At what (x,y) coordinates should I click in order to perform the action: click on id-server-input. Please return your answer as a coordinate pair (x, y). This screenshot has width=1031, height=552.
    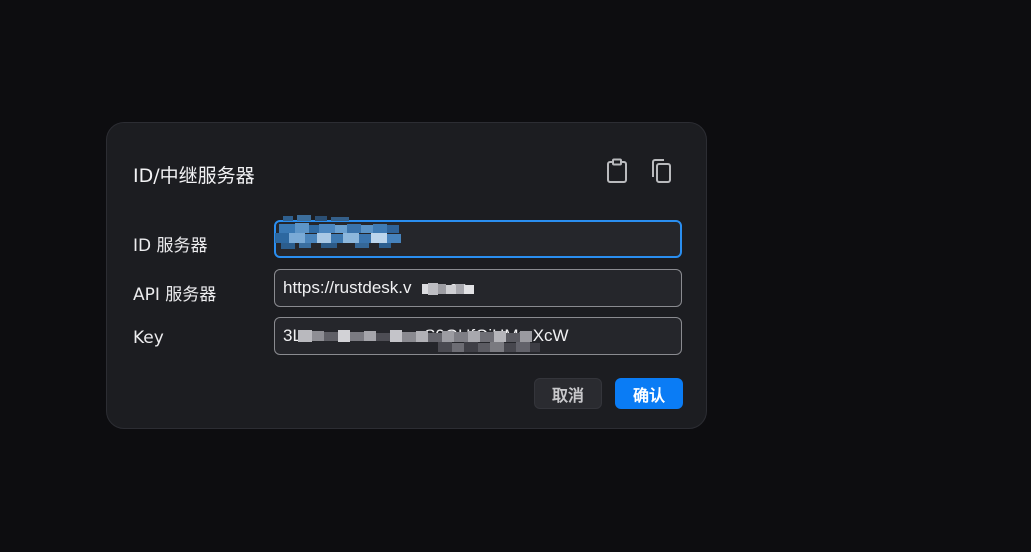
    Looking at the image, I should click on (478, 239).